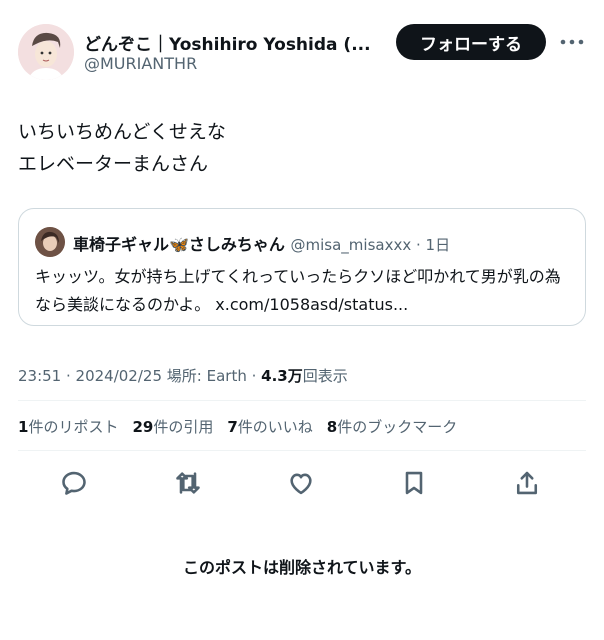  What do you see at coordinates (370, 245) in the screenshot?
I see `quoted-handle-date: @misa_misaxxx · 1日` at bounding box center [370, 245].